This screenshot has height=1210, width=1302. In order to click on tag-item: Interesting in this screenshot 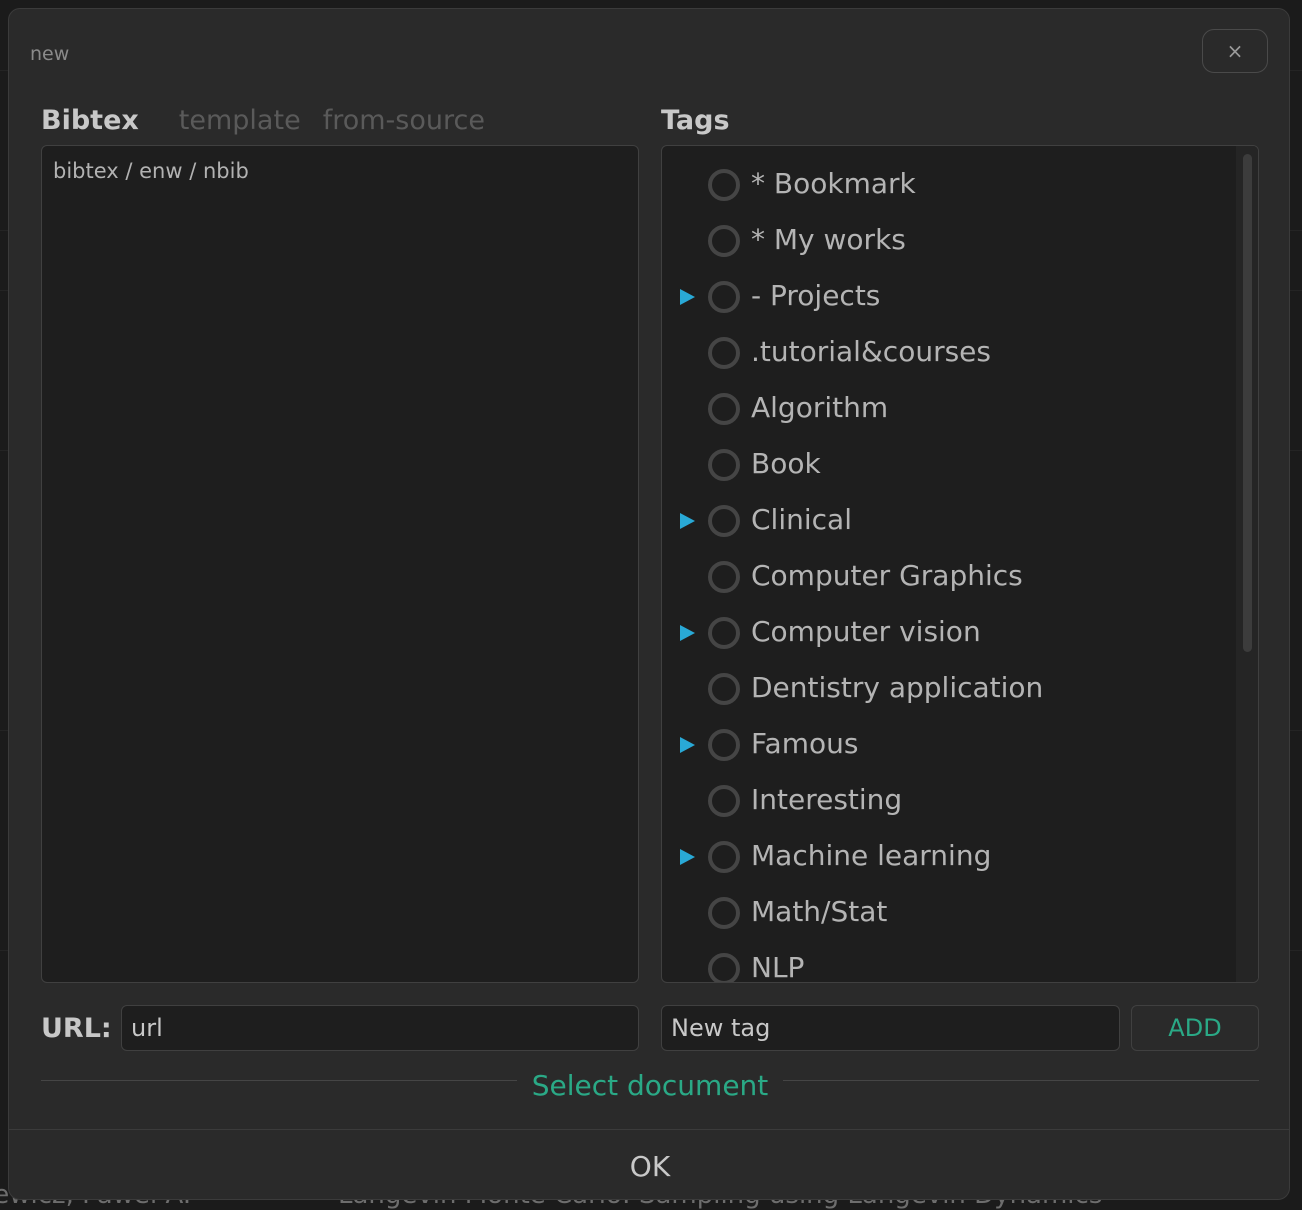, I will do `click(947, 801)`.